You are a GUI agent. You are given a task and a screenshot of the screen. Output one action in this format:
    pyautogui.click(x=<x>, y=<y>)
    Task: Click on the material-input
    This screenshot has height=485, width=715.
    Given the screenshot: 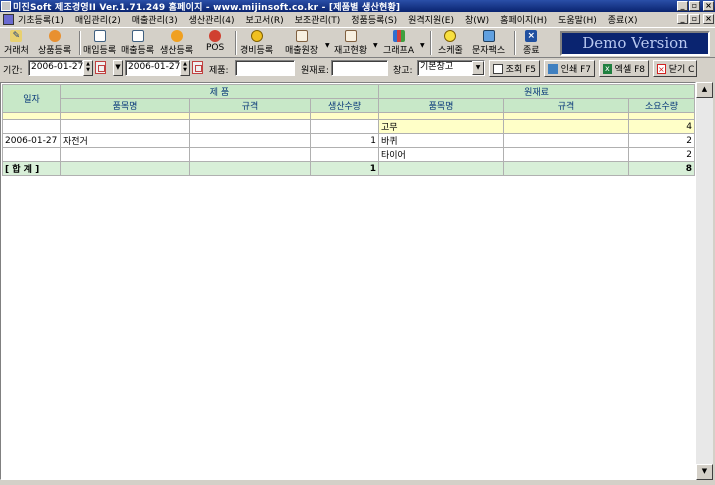 What is the action you would take?
    pyautogui.click(x=359, y=68)
    